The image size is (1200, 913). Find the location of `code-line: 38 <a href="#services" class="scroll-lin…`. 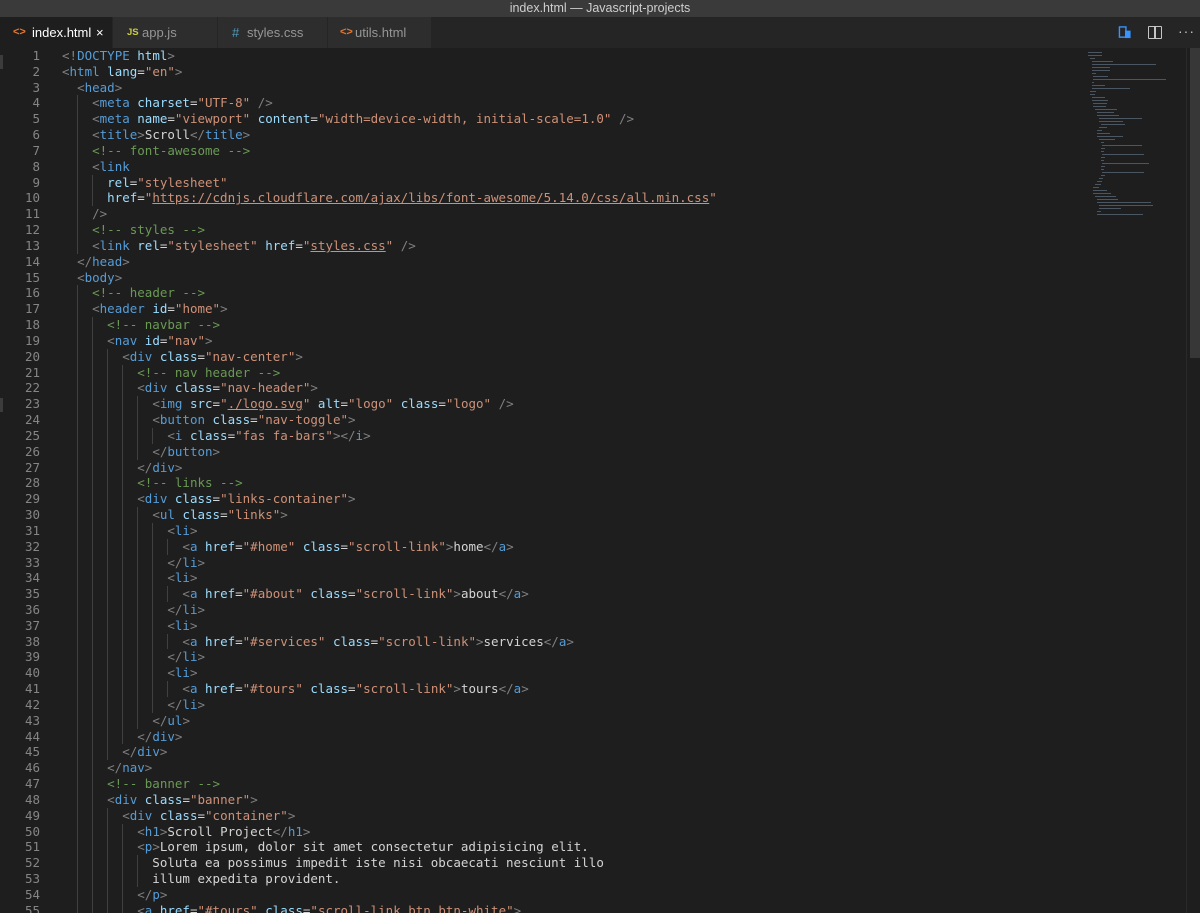

code-line: 38 <a href="#services" class="scroll-lin… is located at coordinates (542, 641).